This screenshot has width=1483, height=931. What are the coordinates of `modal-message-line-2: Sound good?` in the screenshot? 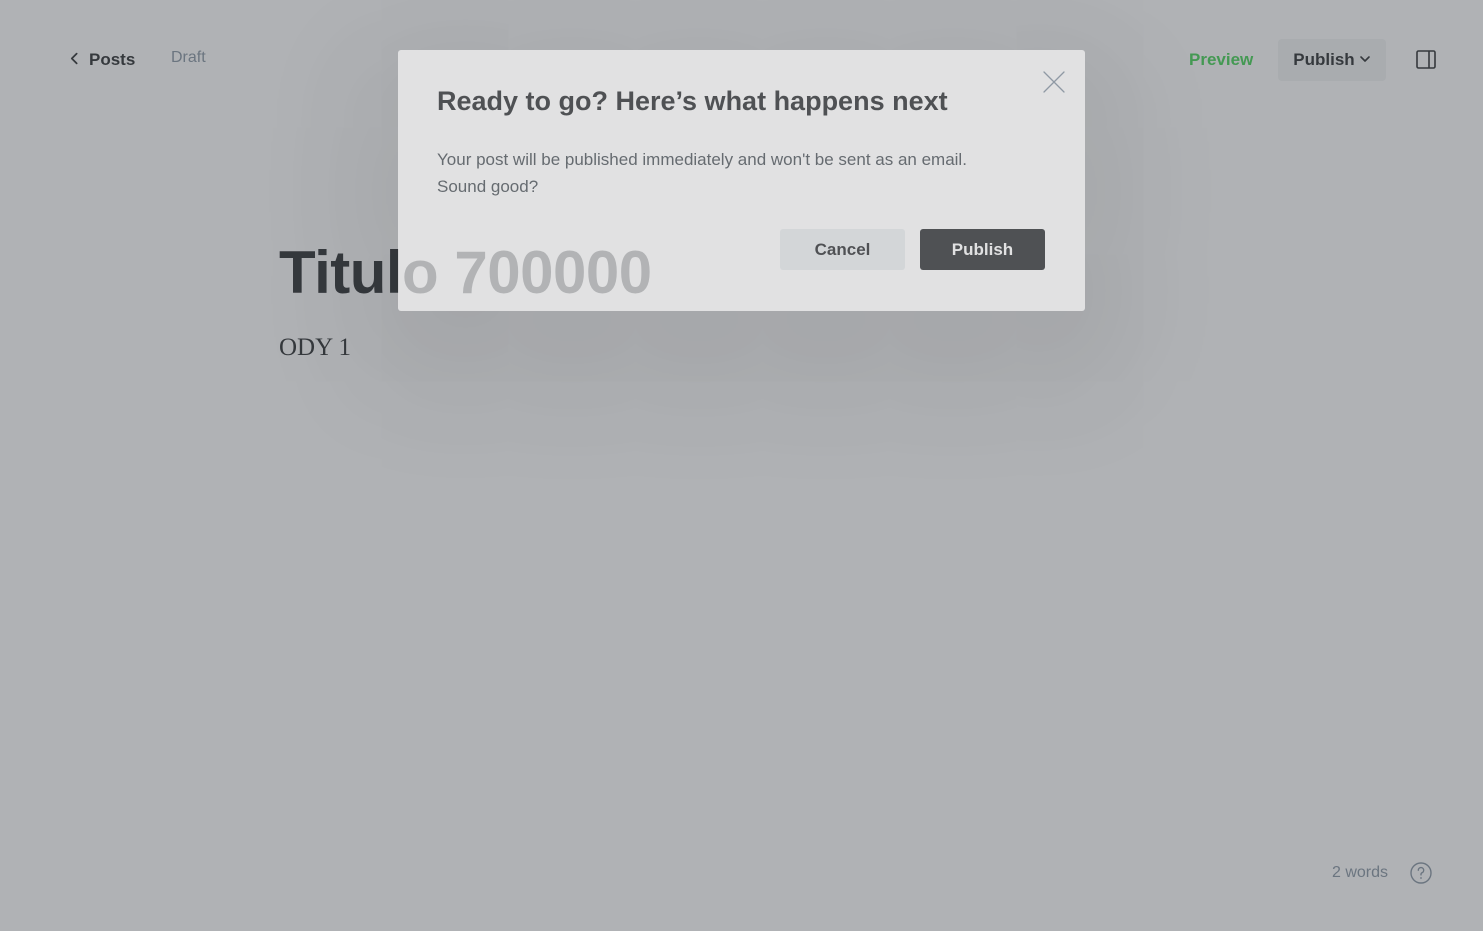 It's located at (488, 186).